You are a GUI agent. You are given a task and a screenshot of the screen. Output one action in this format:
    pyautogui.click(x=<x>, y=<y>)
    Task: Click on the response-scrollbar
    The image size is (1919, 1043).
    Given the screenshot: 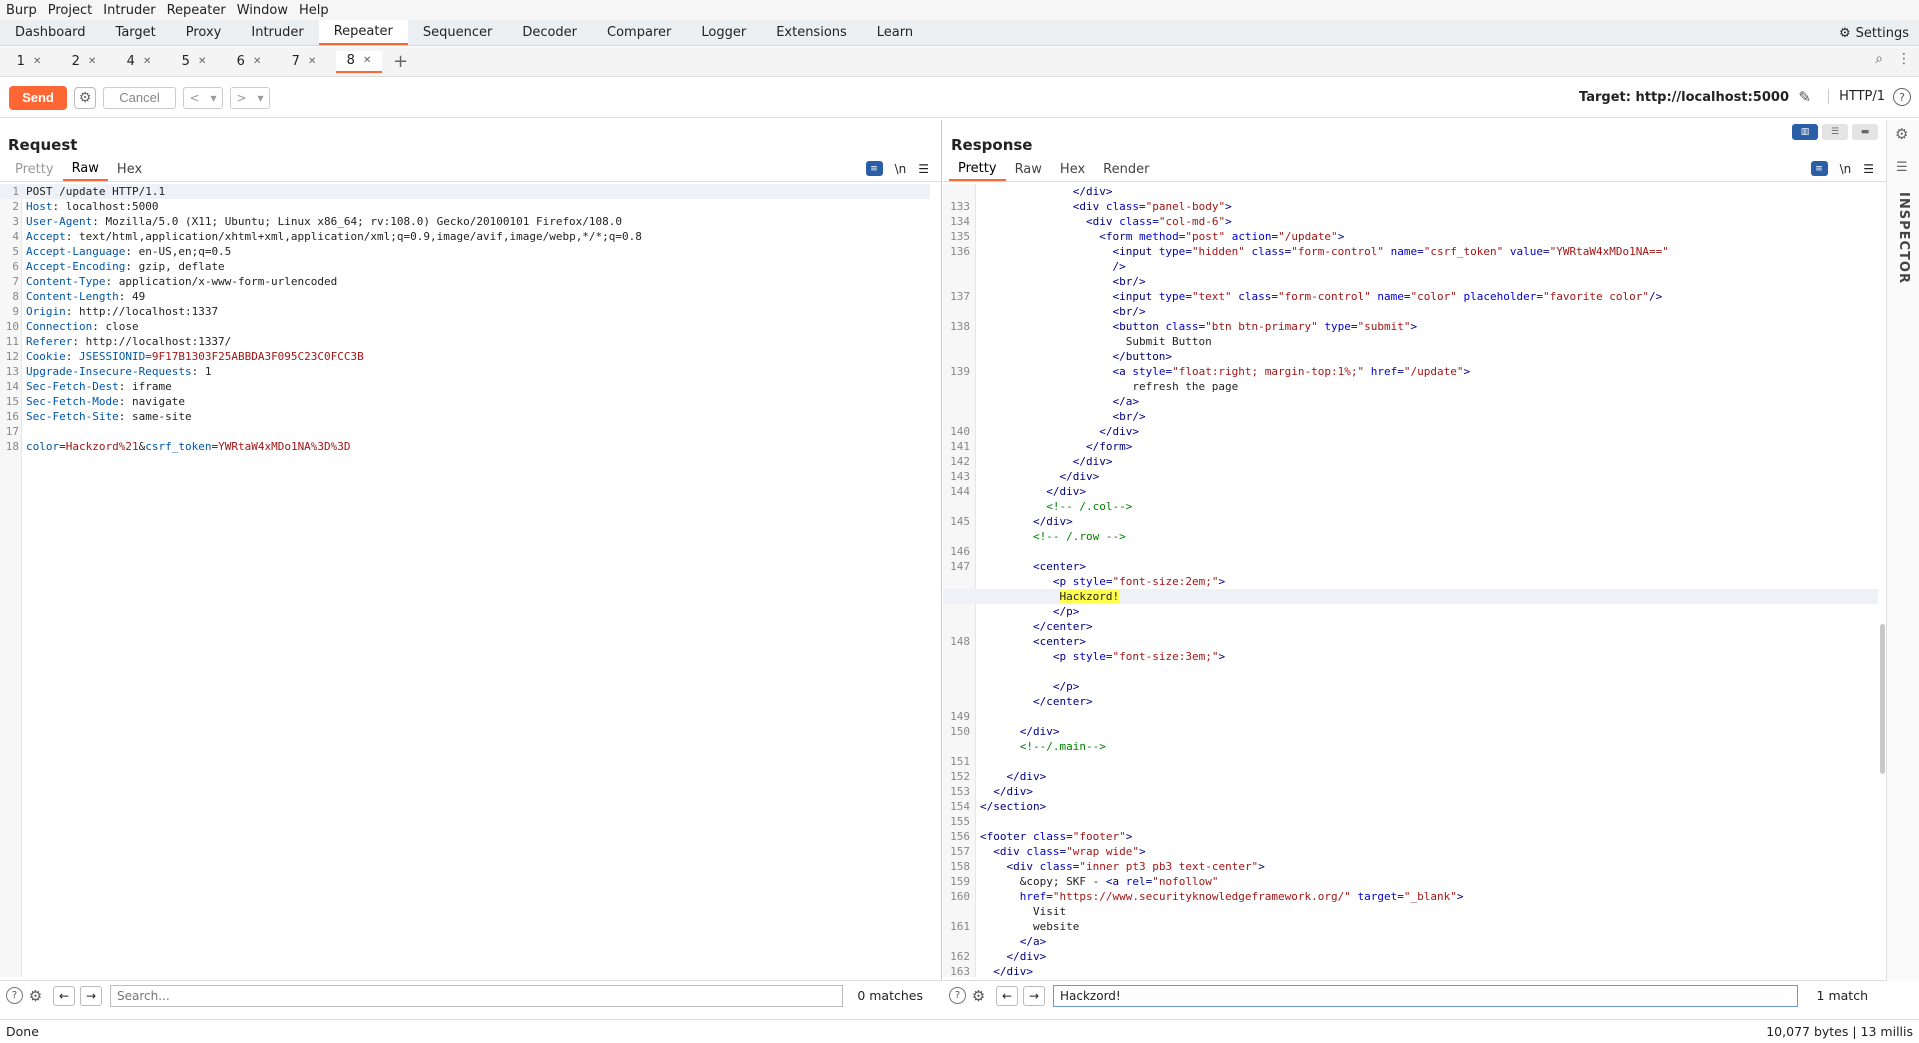 What is the action you would take?
    pyautogui.click(x=1882, y=580)
    